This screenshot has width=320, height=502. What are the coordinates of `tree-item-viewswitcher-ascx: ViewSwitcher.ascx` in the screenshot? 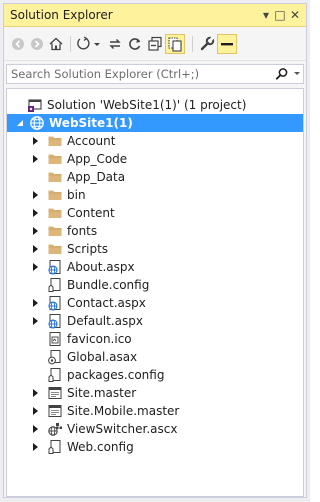 It's located at (155, 429).